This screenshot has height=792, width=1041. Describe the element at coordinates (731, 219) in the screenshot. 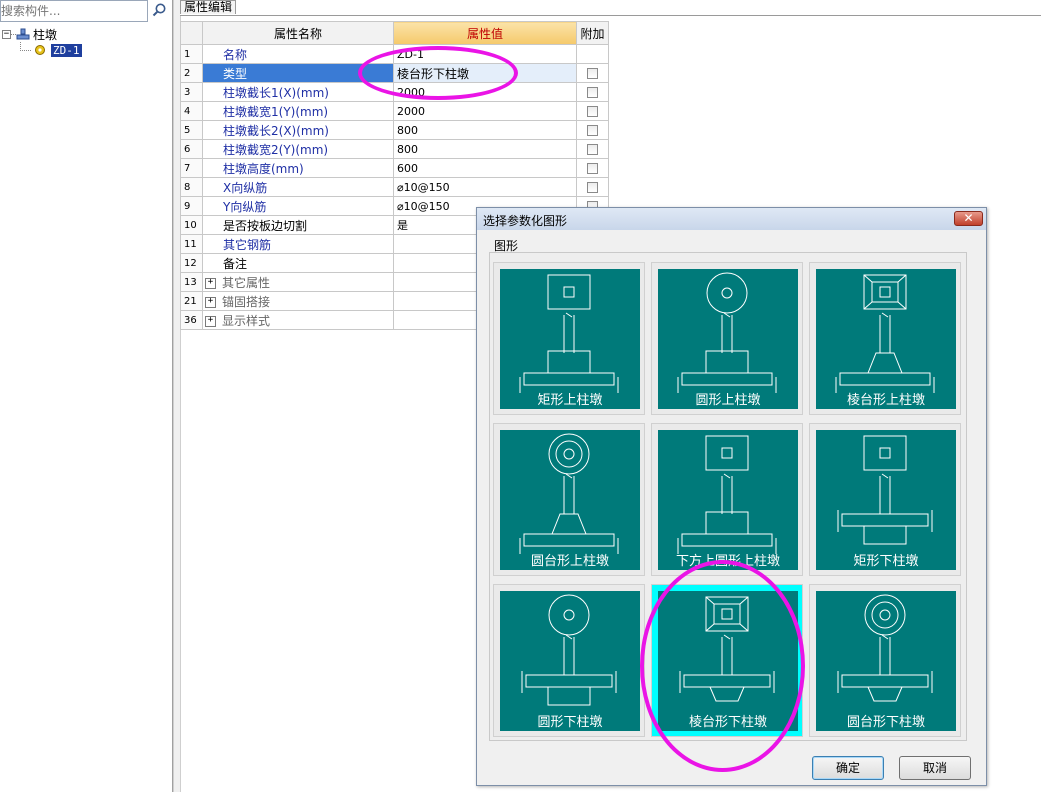

I see `dialog-title-bar: 选择参数化图形 ✕` at that location.